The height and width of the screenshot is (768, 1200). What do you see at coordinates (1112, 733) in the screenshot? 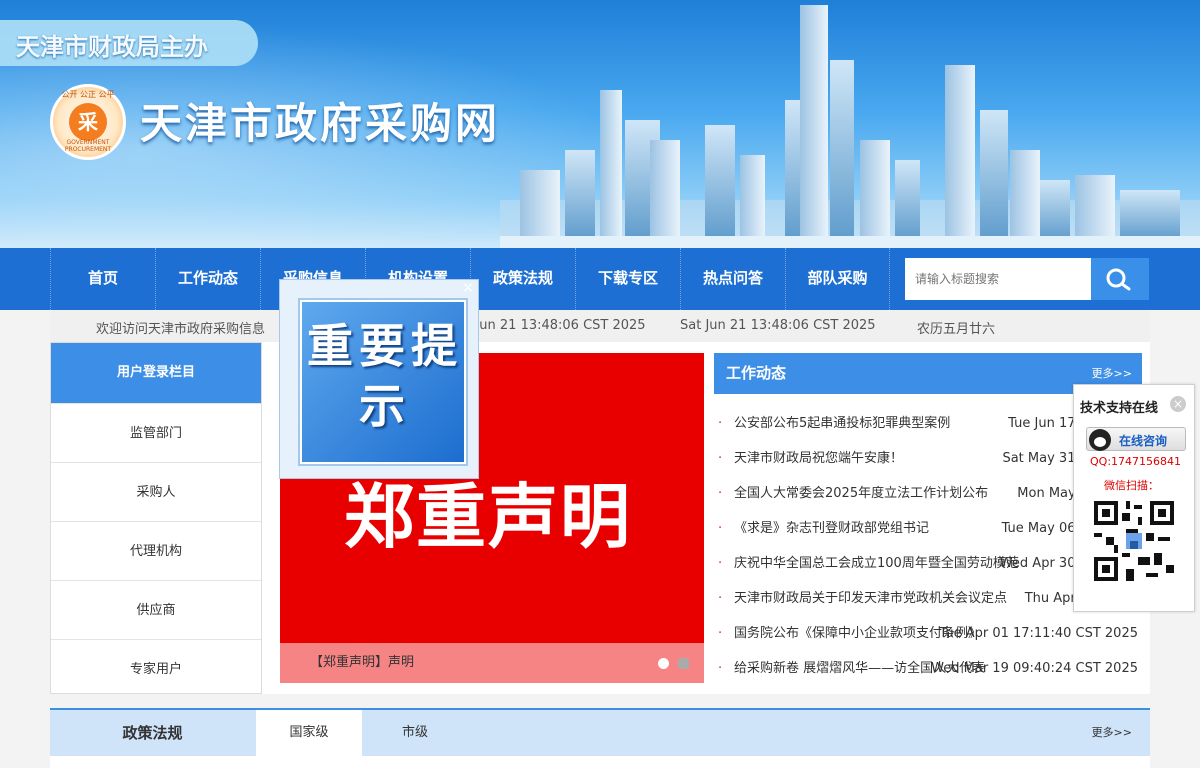
I see `policy-more-link: 更多>>` at bounding box center [1112, 733].